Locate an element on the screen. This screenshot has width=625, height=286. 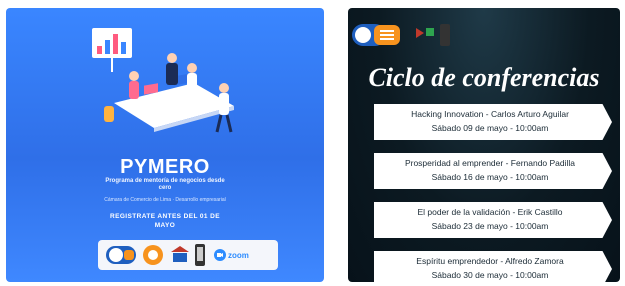
zoom-logo: zoom is located at coordinates (231, 255).